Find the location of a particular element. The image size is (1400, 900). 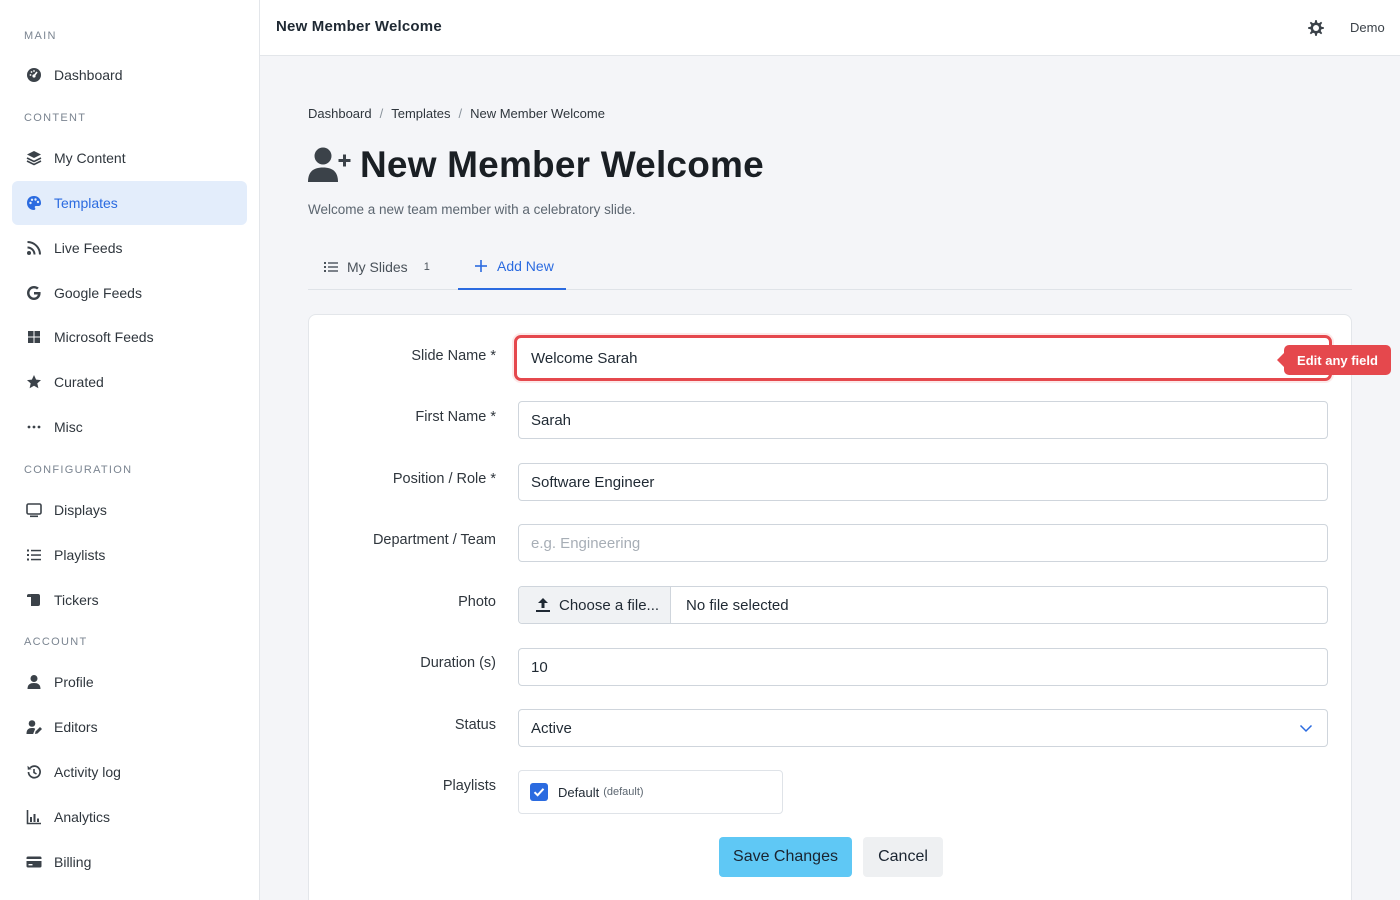

sidebar-item-profile: Profile is located at coordinates (129, 682).